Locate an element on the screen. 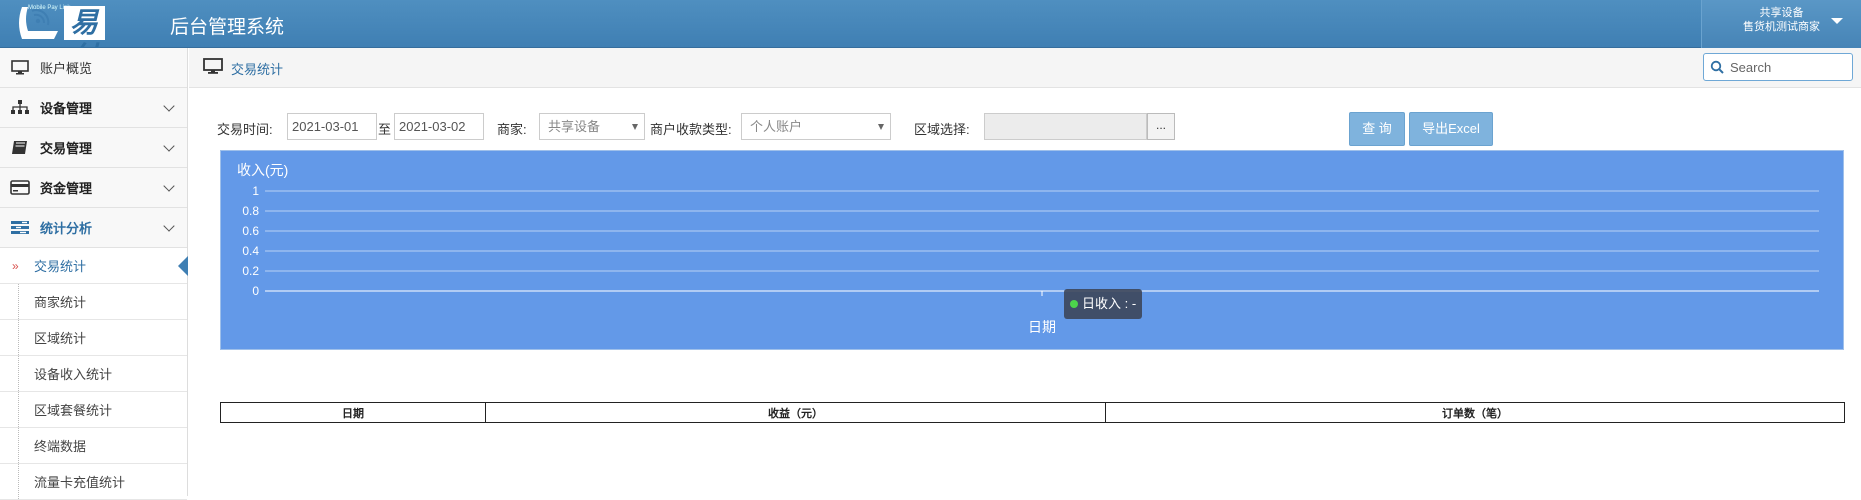 This screenshot has height=500, width=1861. submenu-item-label: 流量卡充值统计 is located at coordinates (80, 482).